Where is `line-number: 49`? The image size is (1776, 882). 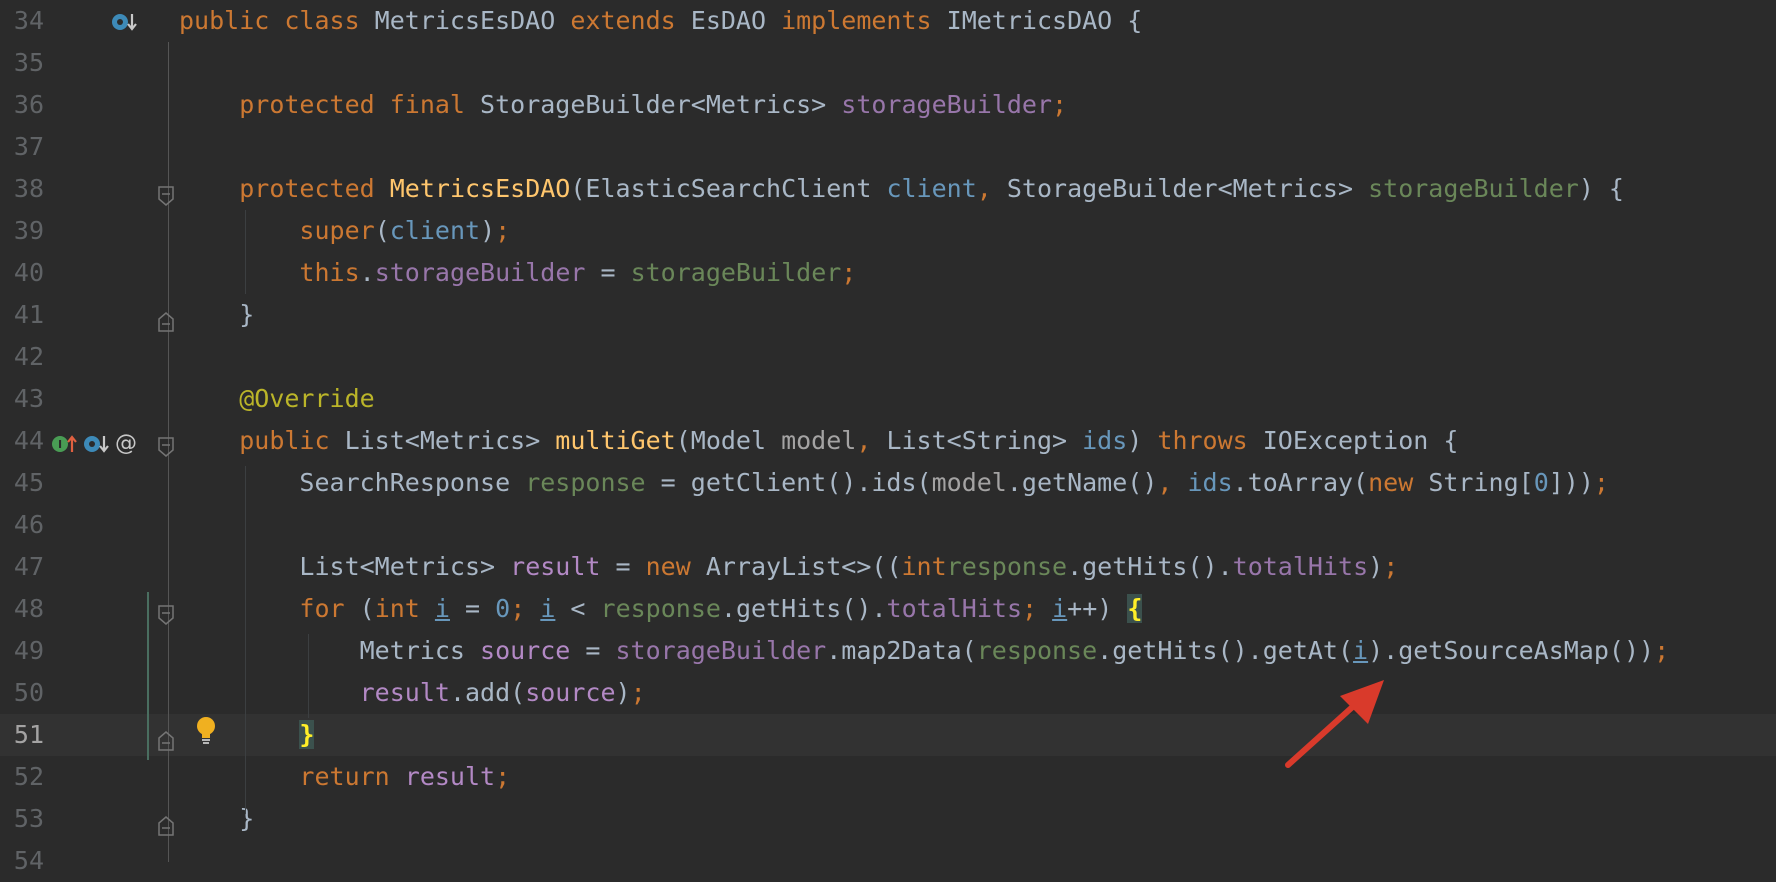
line-number: 49 is located at coordinates (22, 651).